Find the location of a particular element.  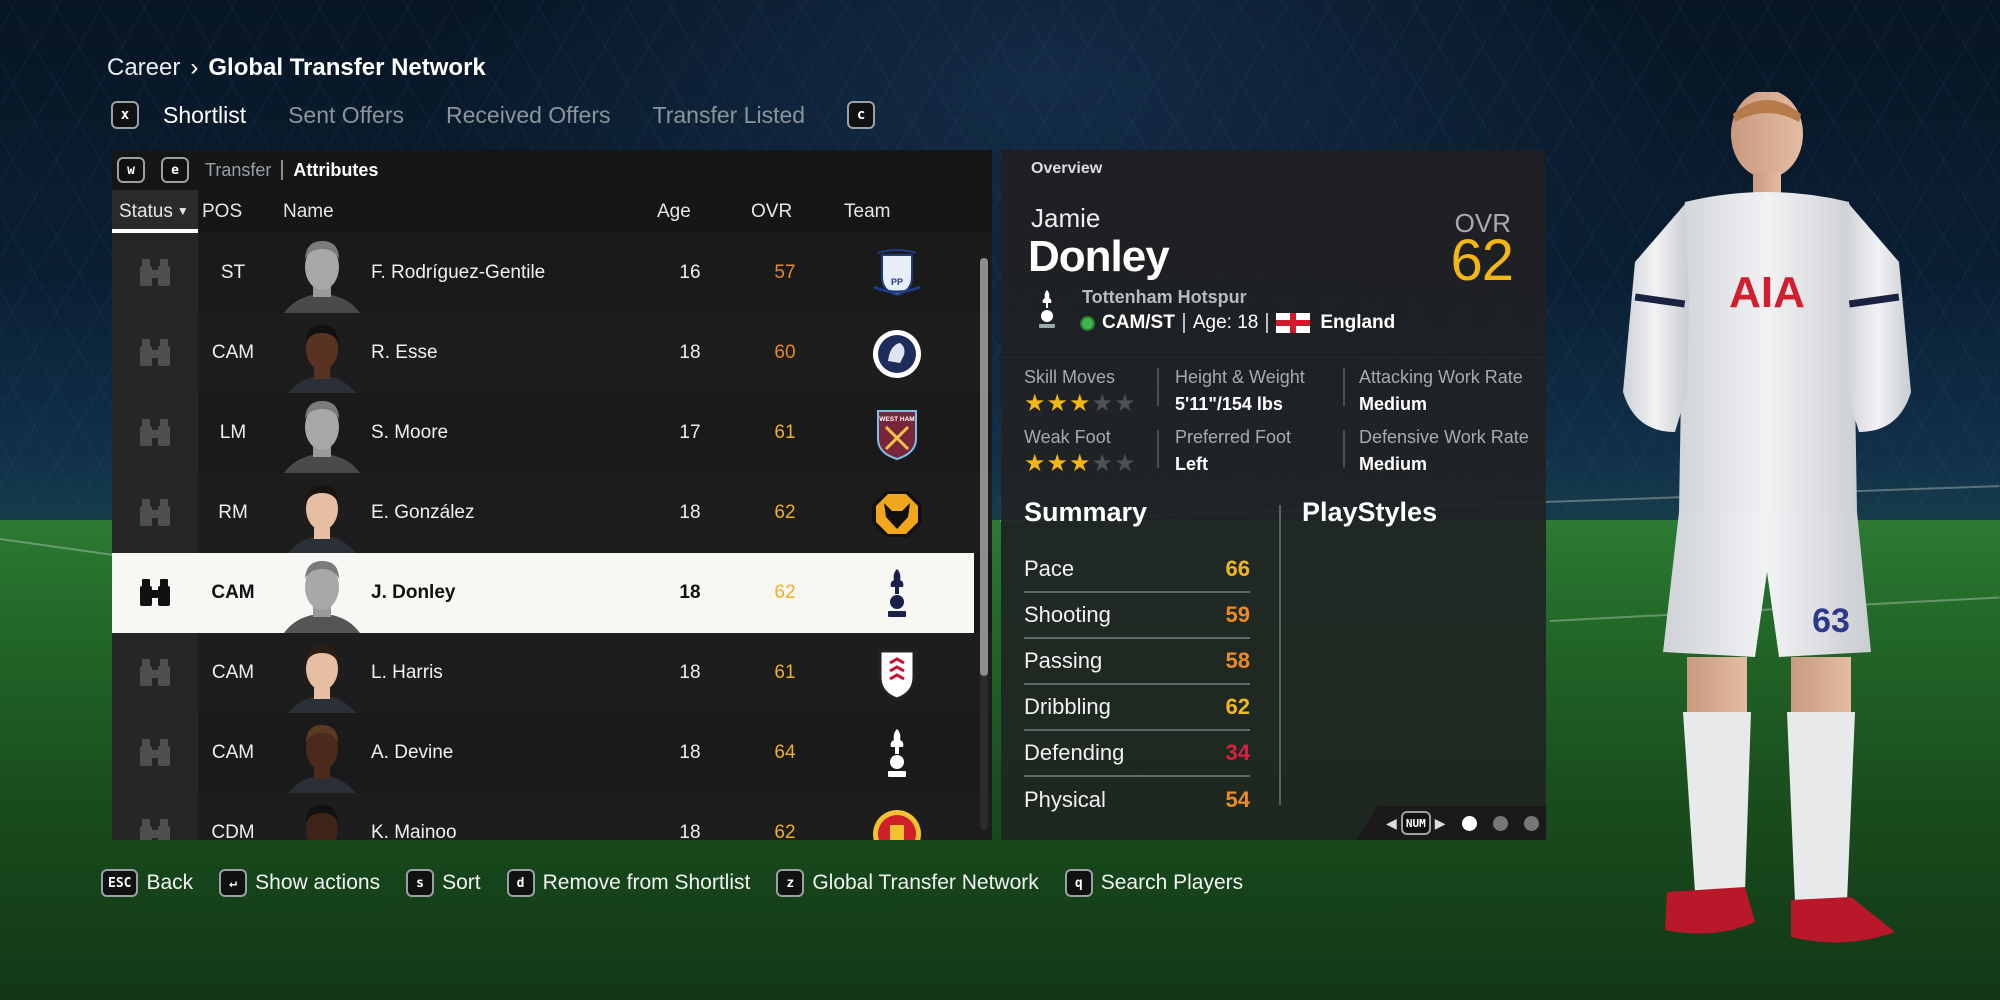

footer-action-global-transfer-network: z Global Transfer Network is located at coordinates (907, 883).